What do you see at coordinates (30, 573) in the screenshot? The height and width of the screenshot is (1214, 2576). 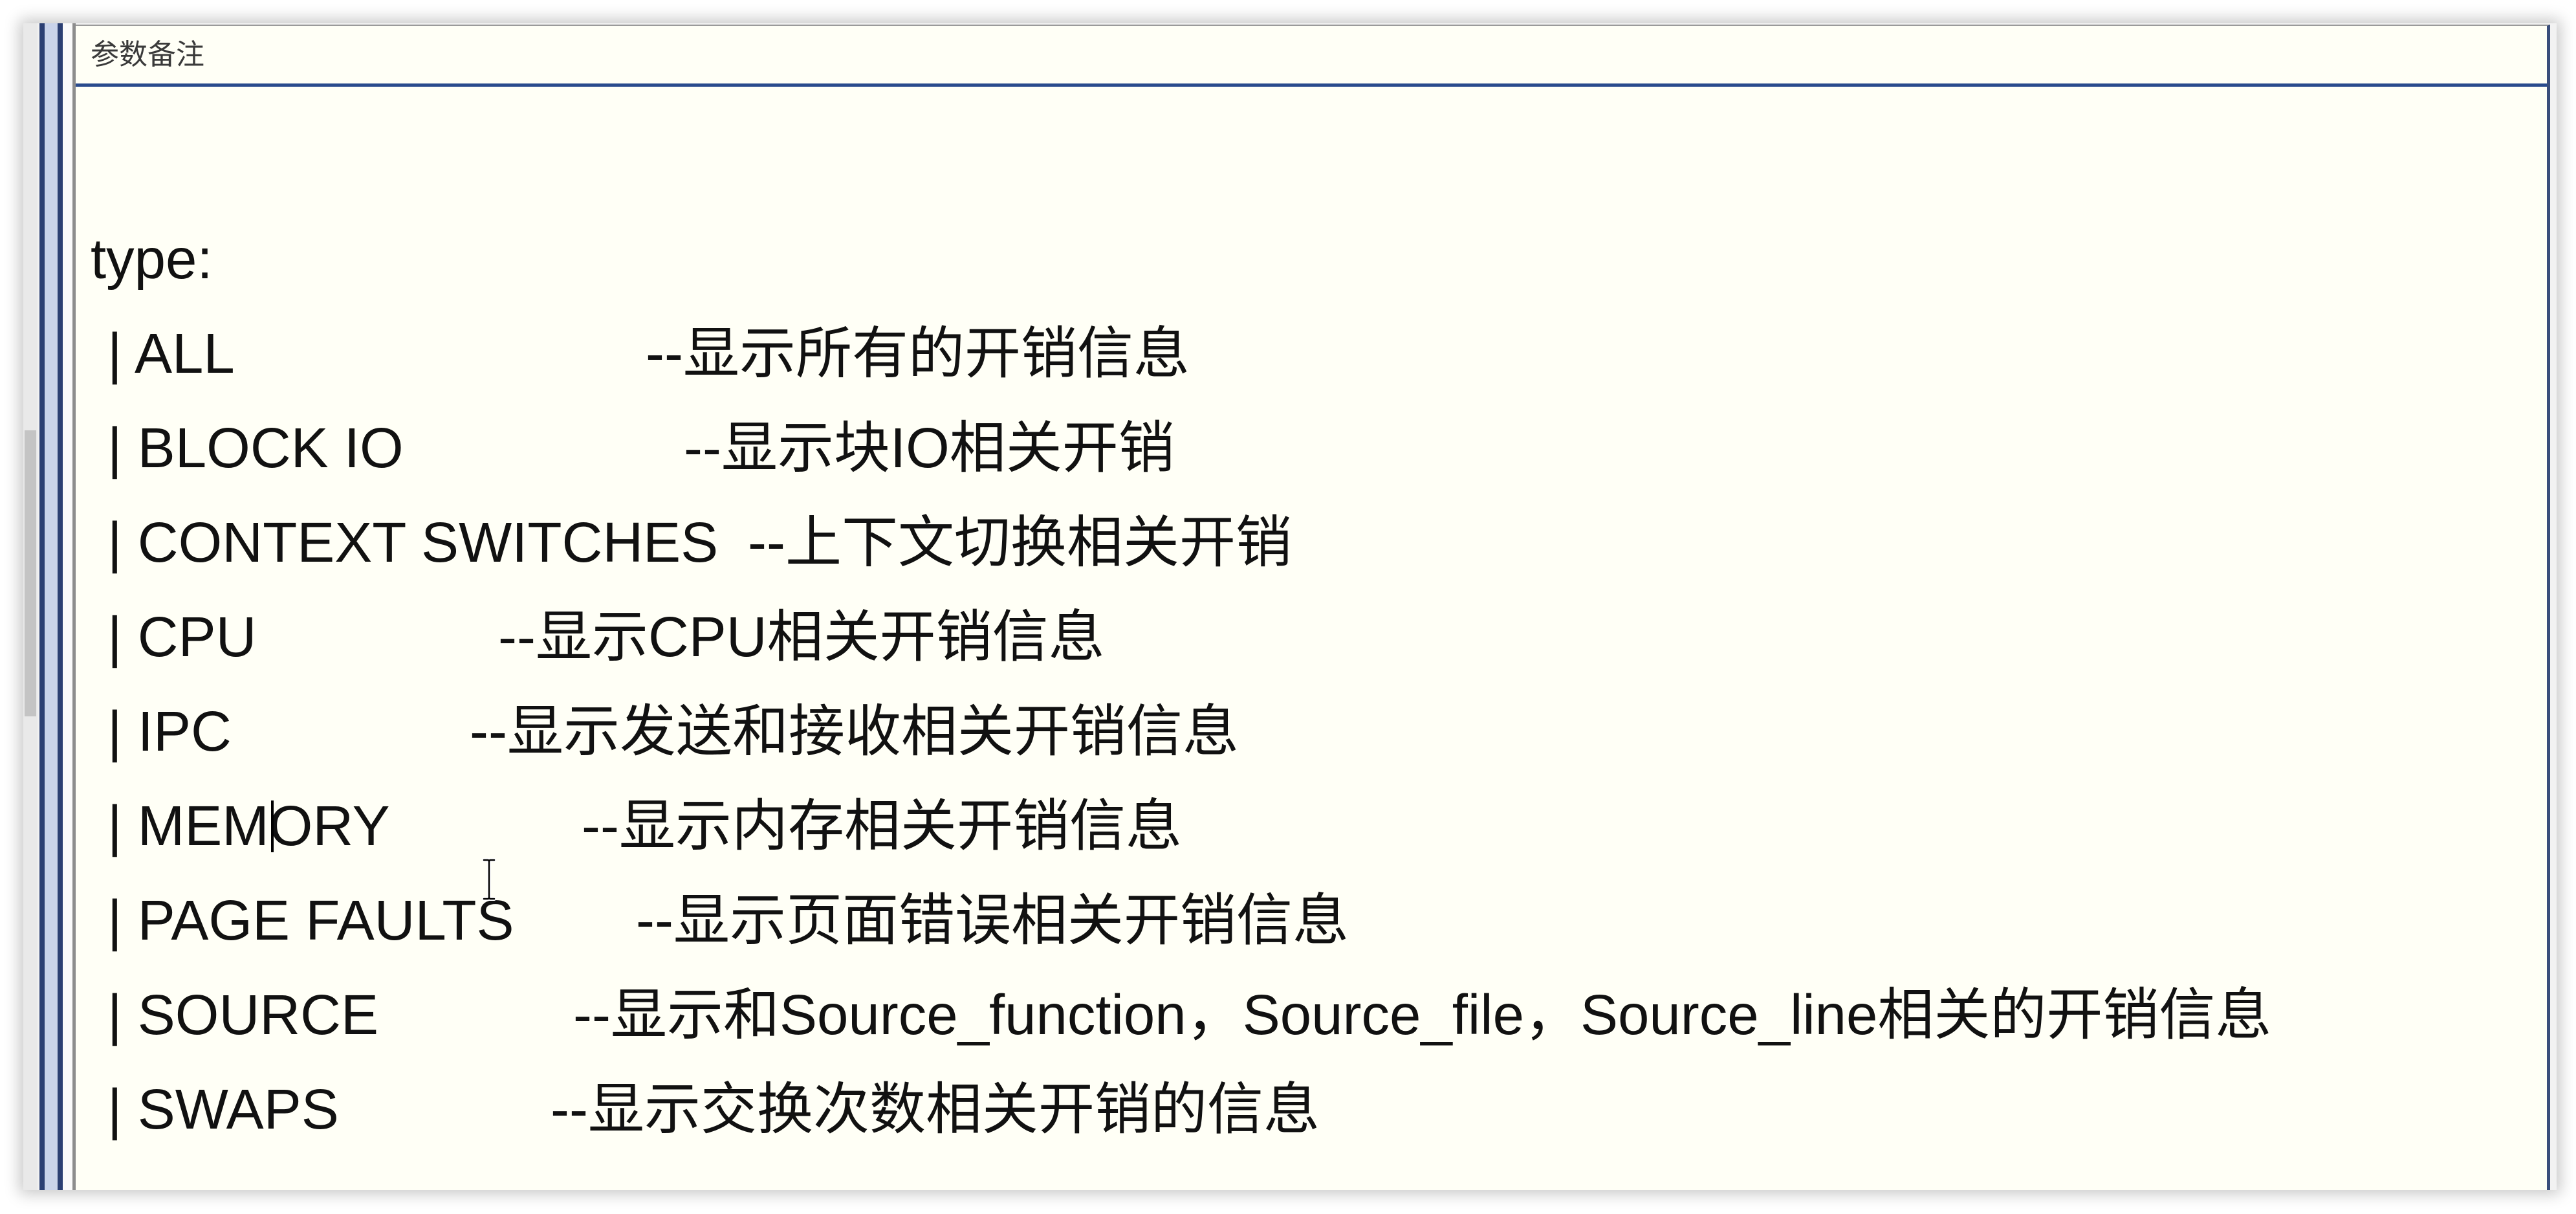 I see `scrollbar-thumb` at bounding box center [30, 573].